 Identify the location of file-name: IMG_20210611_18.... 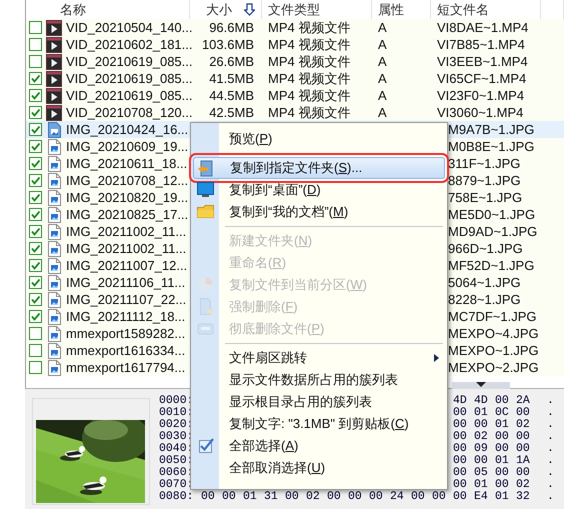
(127, 163).